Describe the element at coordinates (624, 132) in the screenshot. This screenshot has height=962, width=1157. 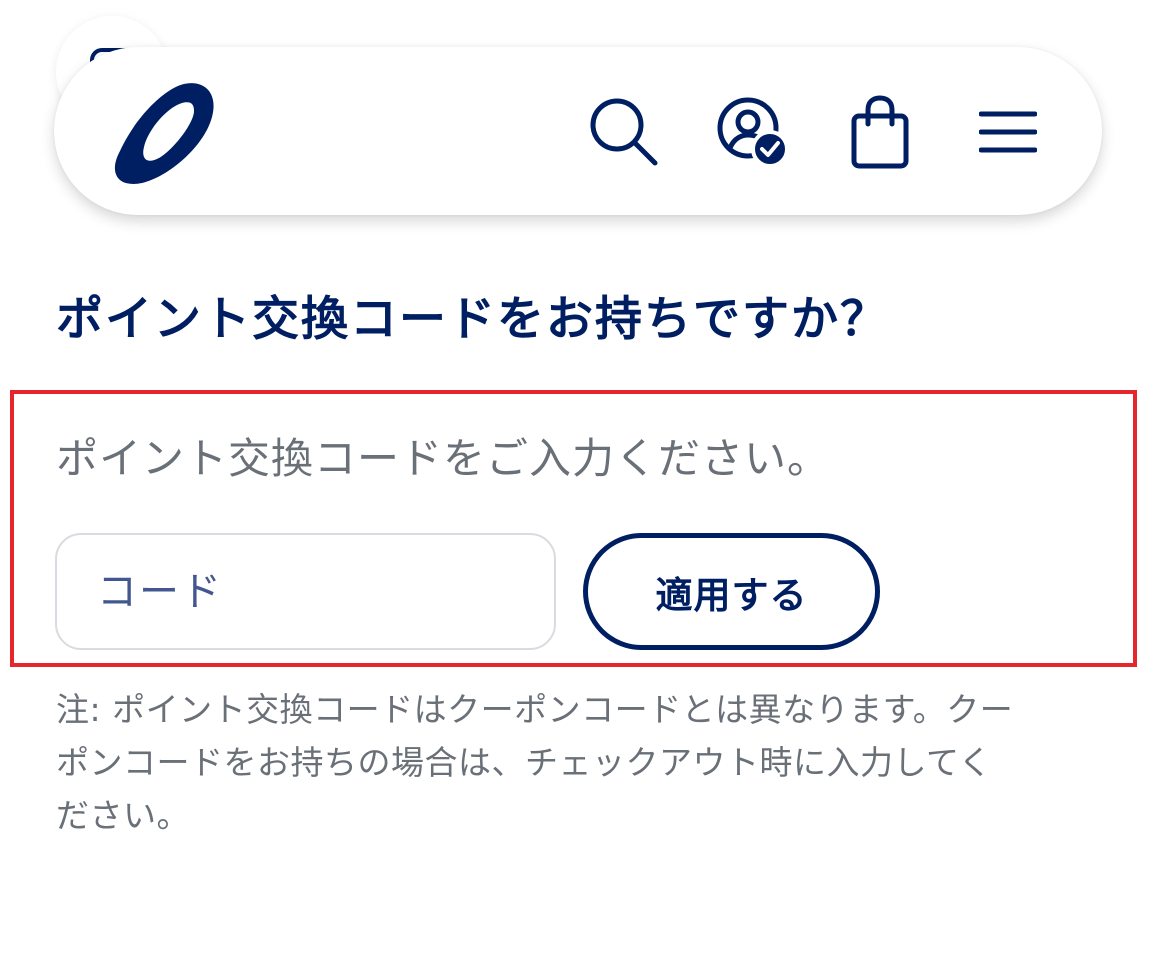
I see `search-icon` at that location.